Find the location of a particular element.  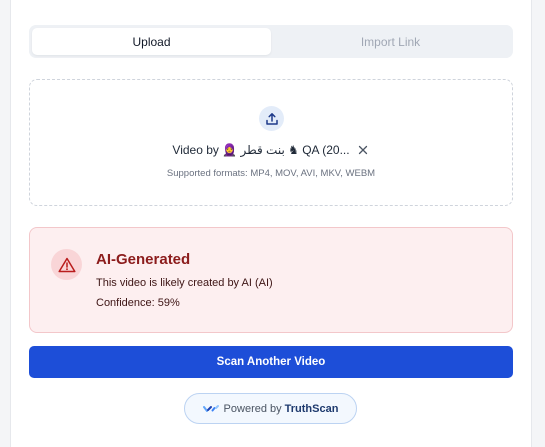

close-icon is located at coordinates (362, 150).